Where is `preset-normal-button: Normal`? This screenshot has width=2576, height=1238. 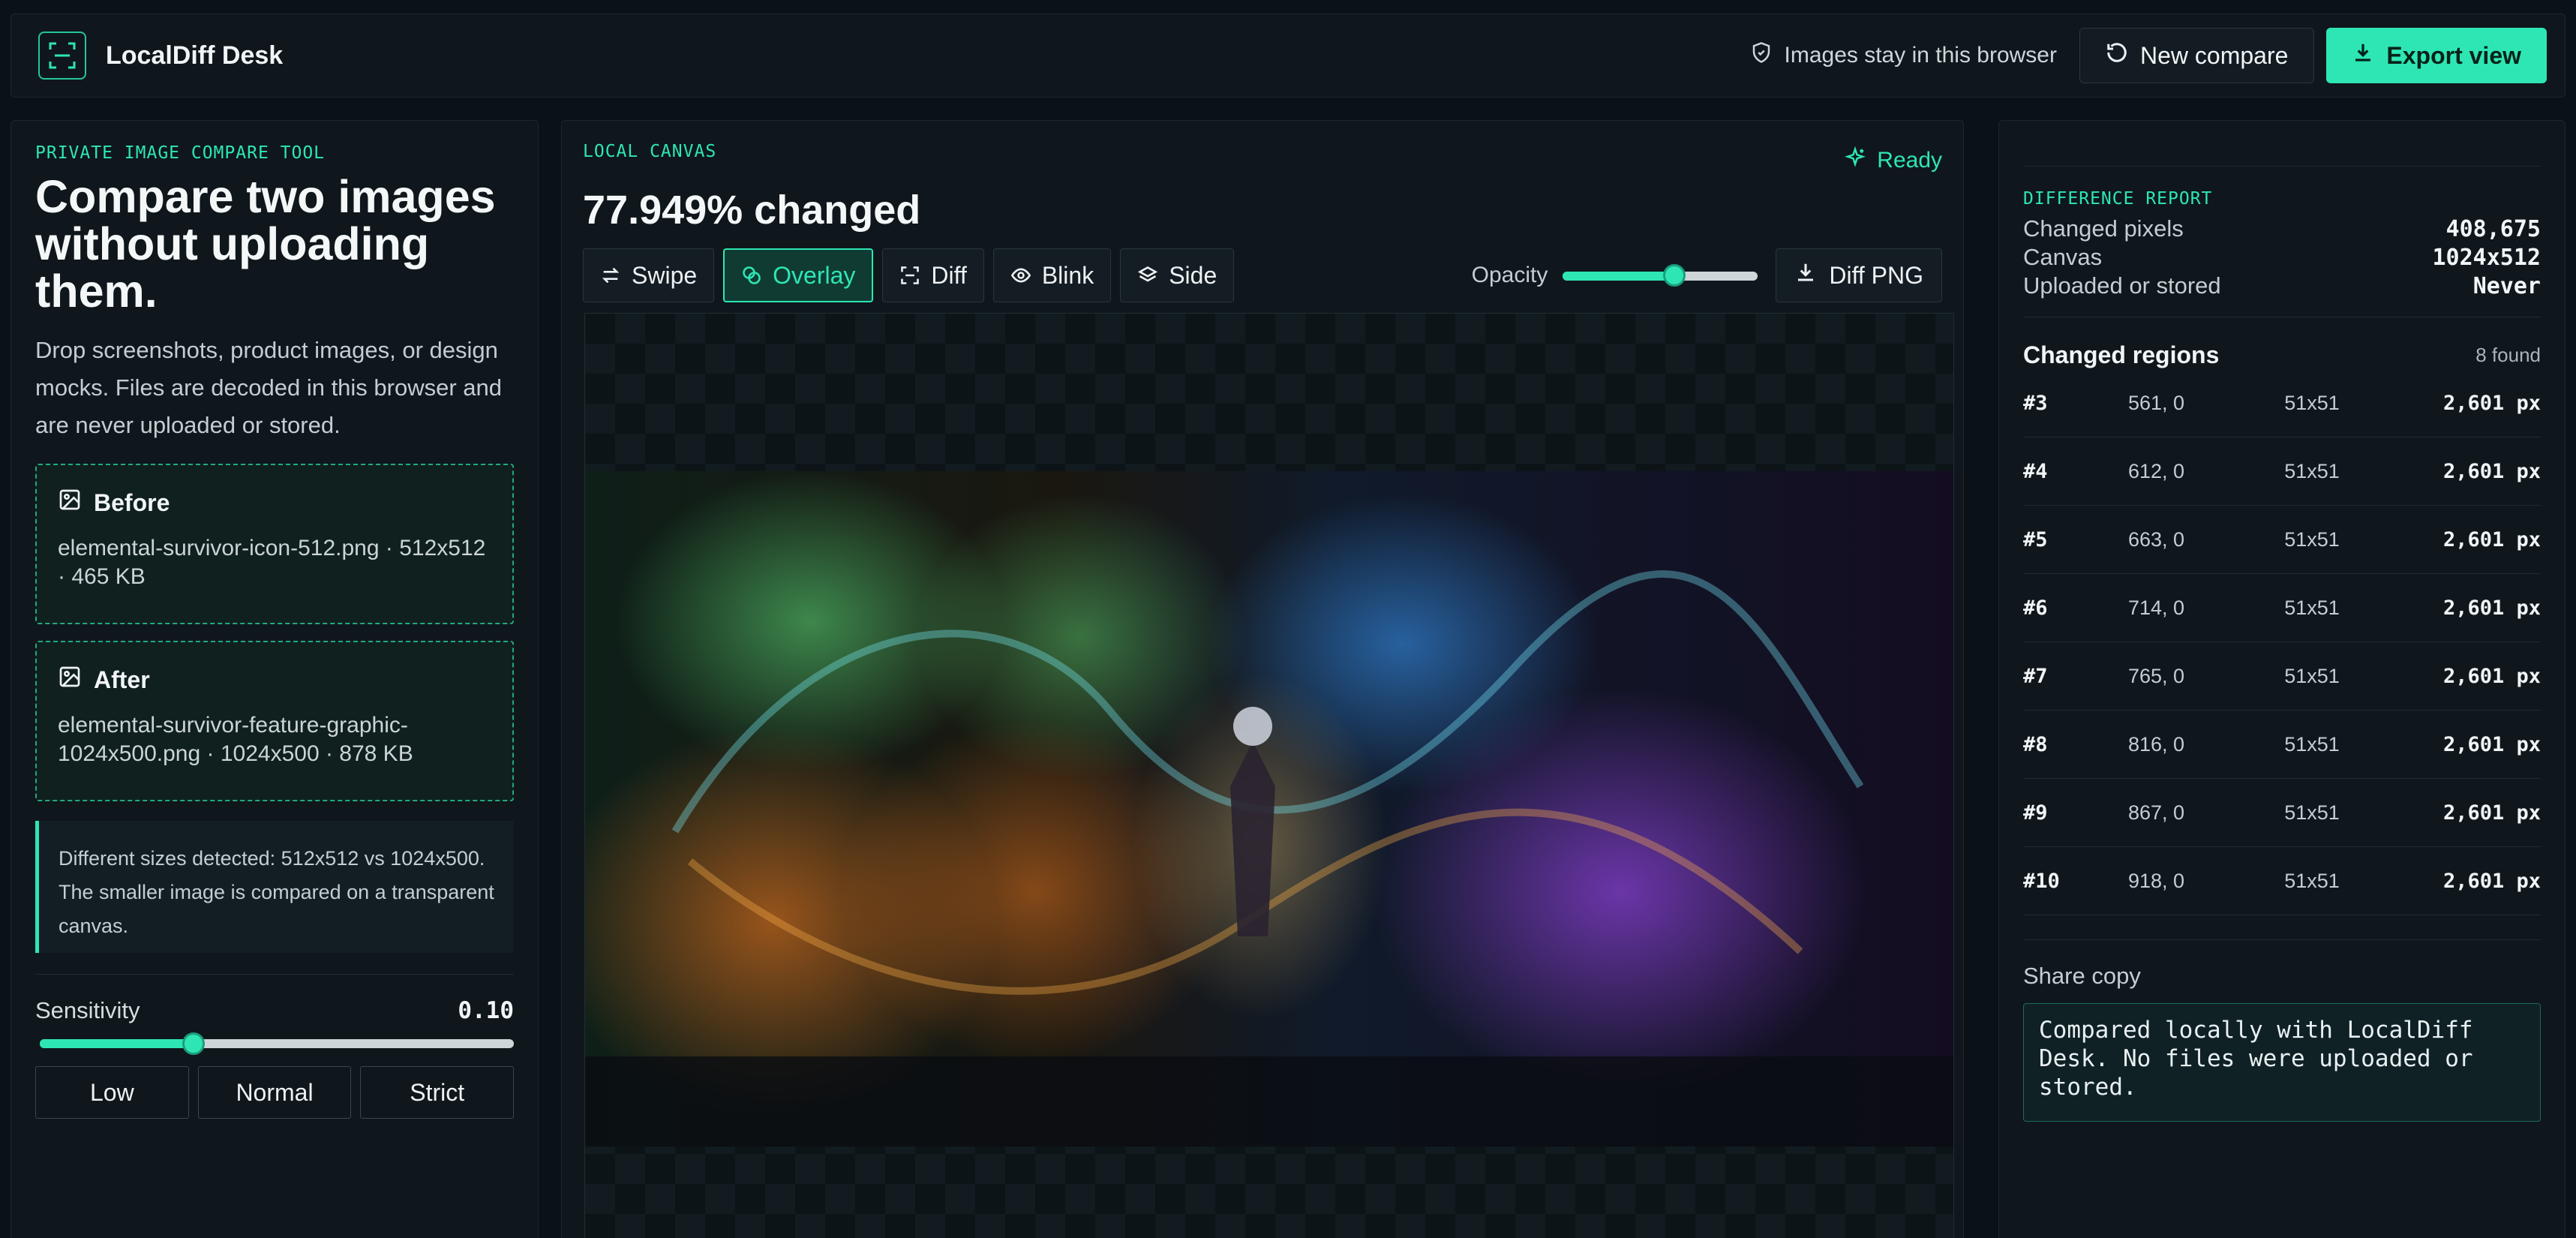
preset-normal-button: Normal is located at coordinates (274, 1092).